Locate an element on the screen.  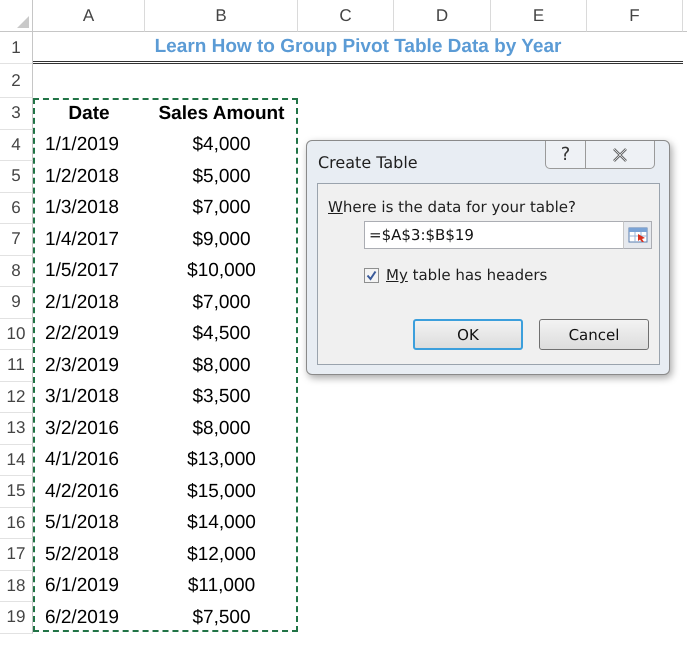
row-header: 7 is located at coordinates (16, 240).